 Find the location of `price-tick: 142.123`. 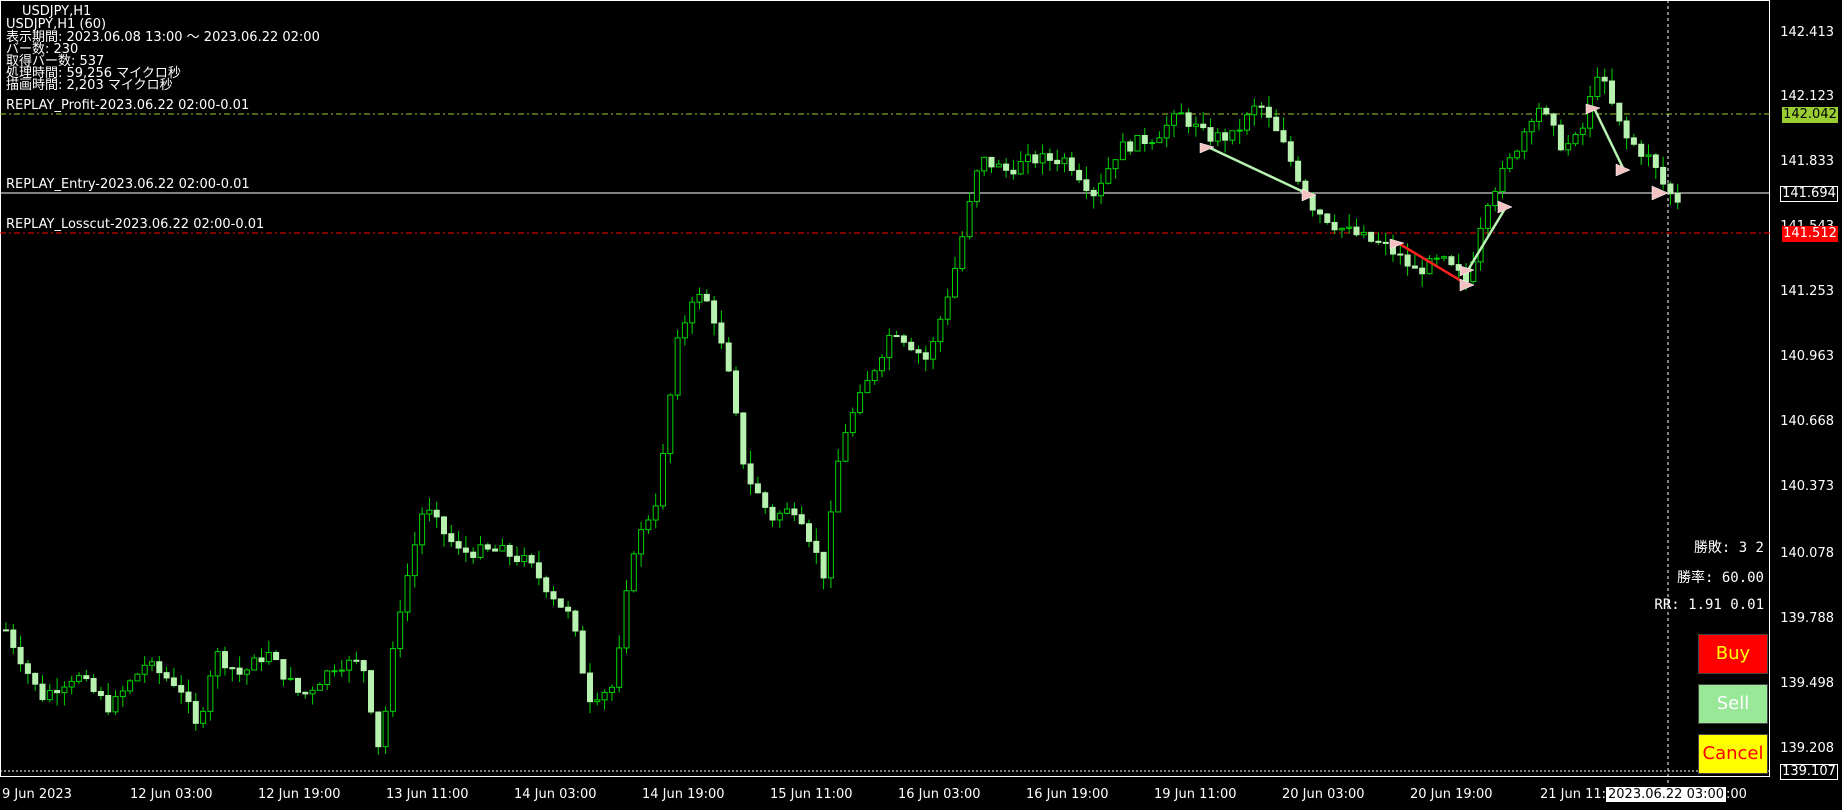

price-tick: 142.123 is located at coordinates (1807, 96).